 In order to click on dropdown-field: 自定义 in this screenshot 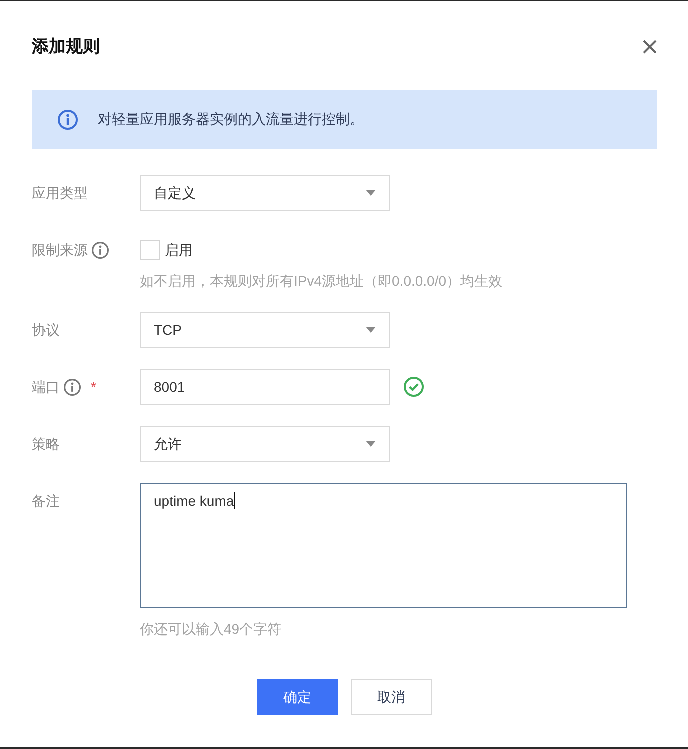, I will do `click(265, 193)`.